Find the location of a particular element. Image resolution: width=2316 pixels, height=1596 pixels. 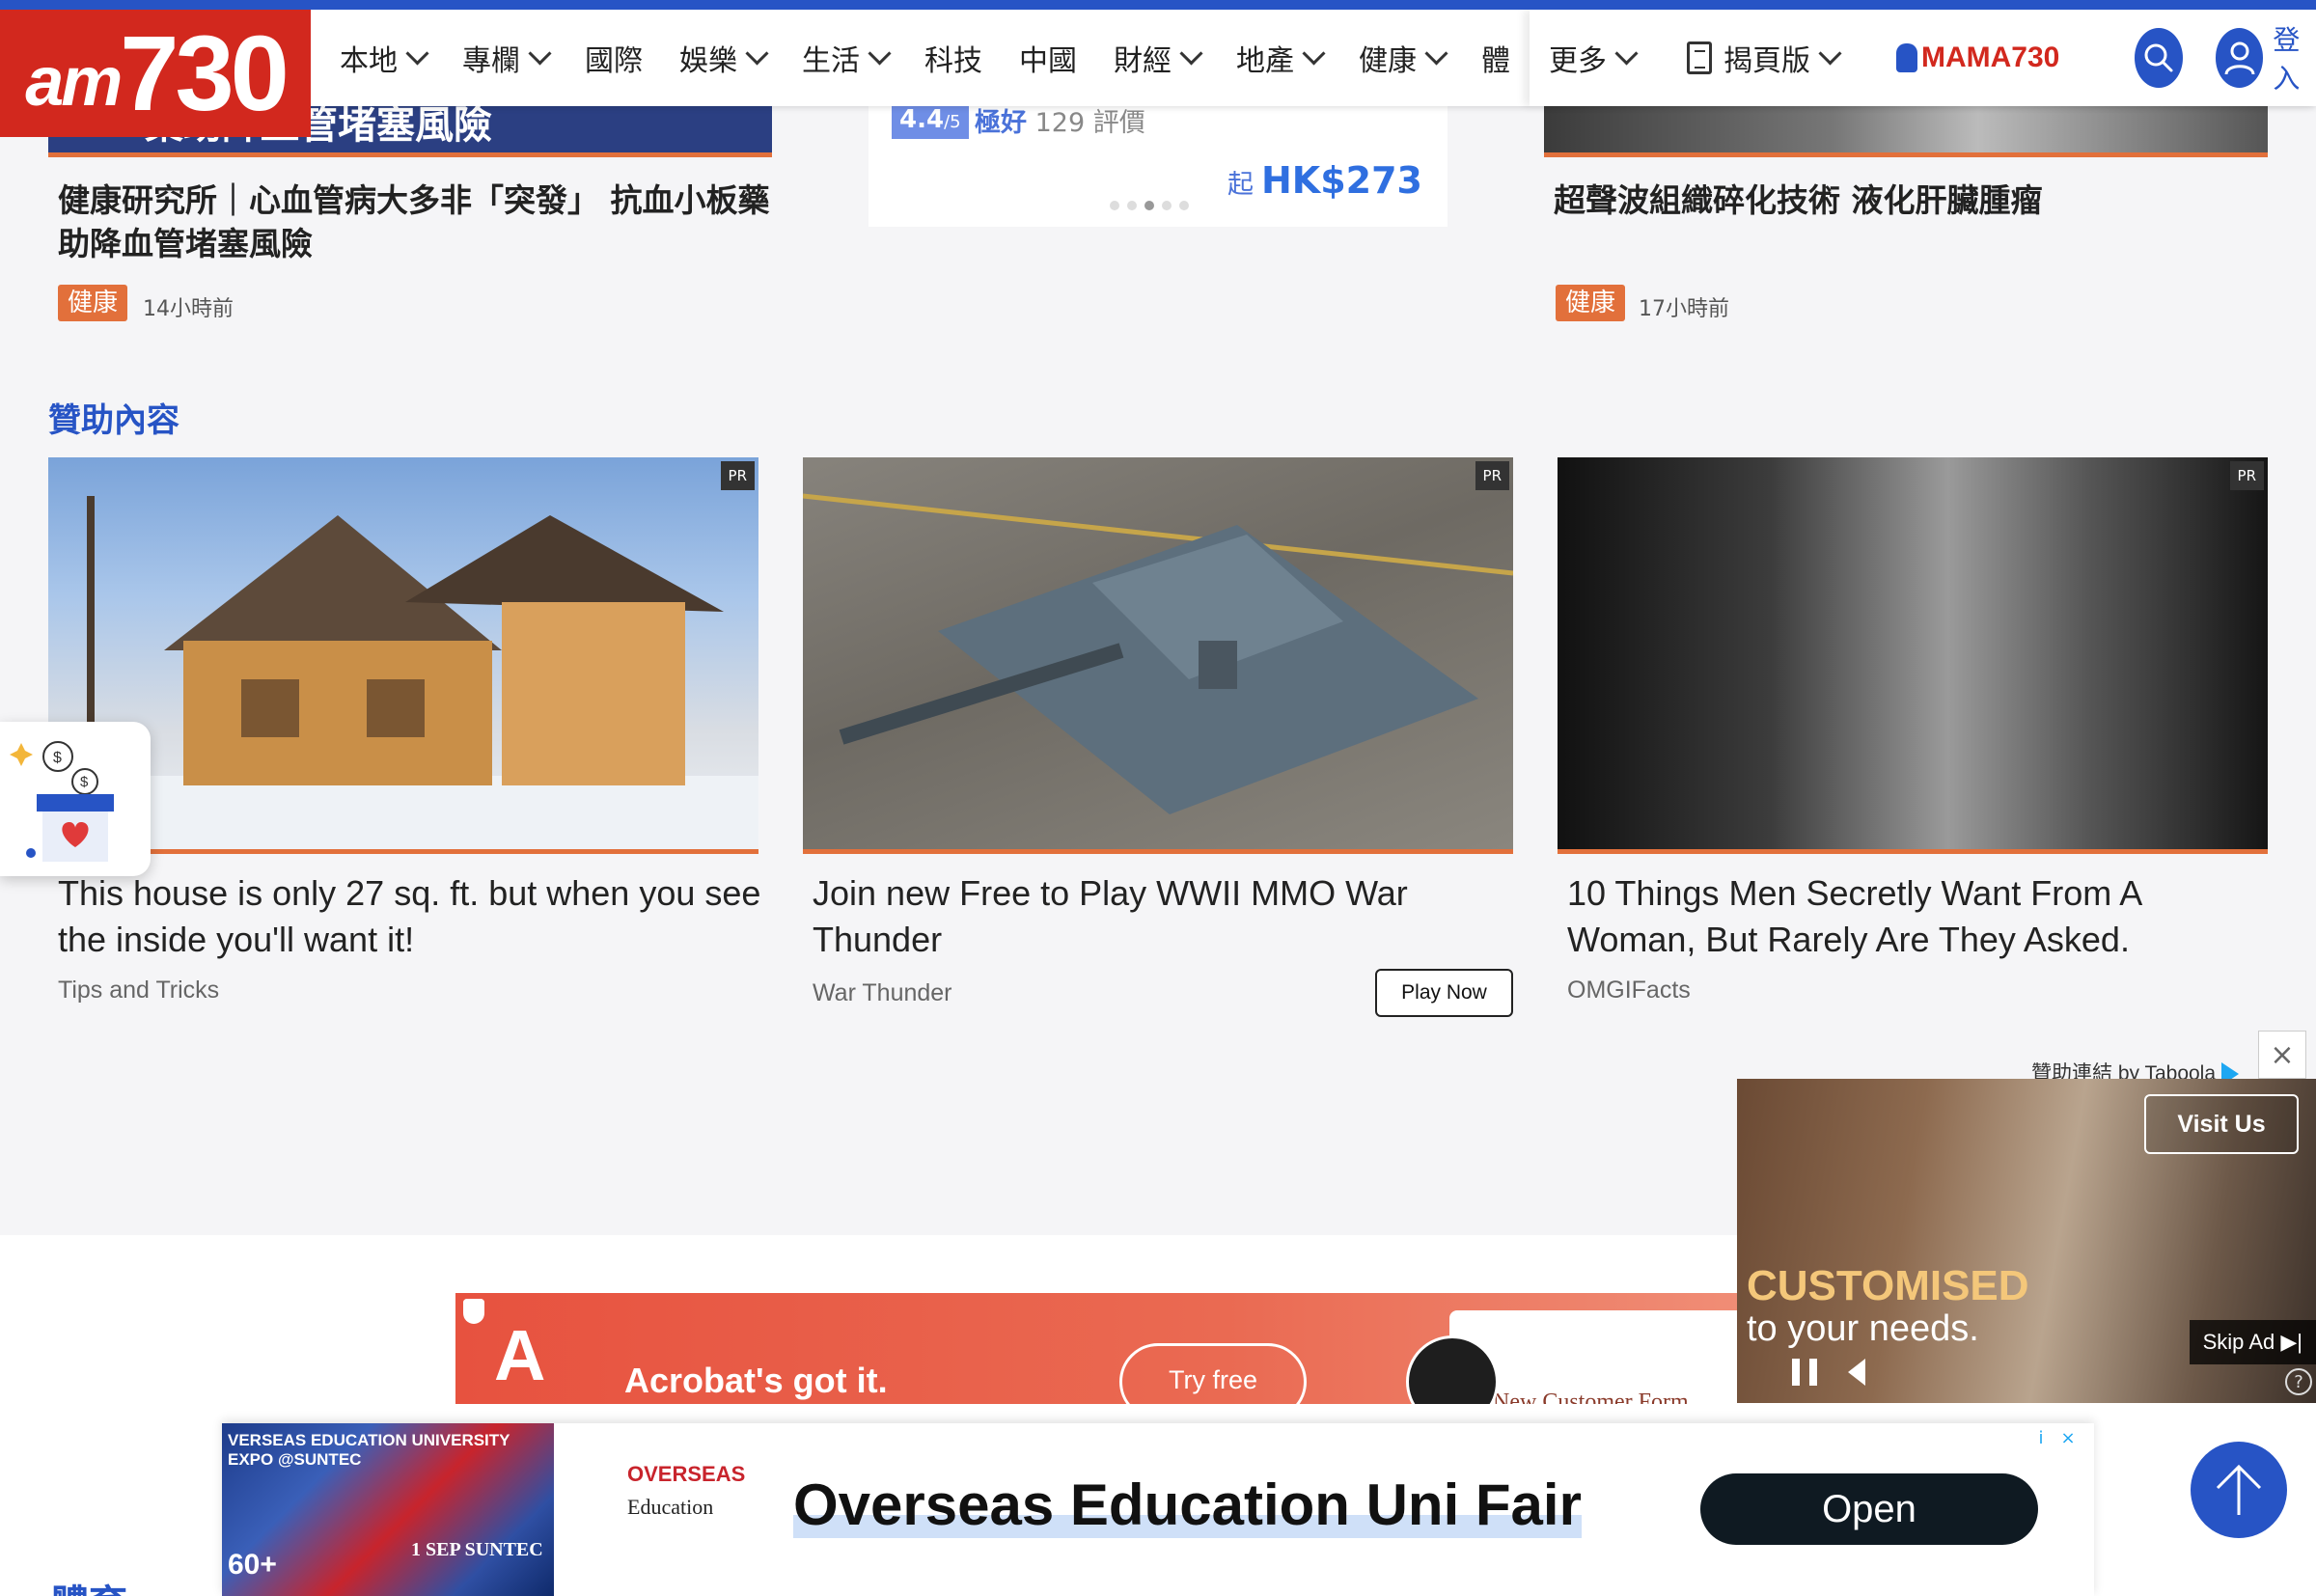

nav-epaper: 揭頁版 is located at coordinates (1764, 58).